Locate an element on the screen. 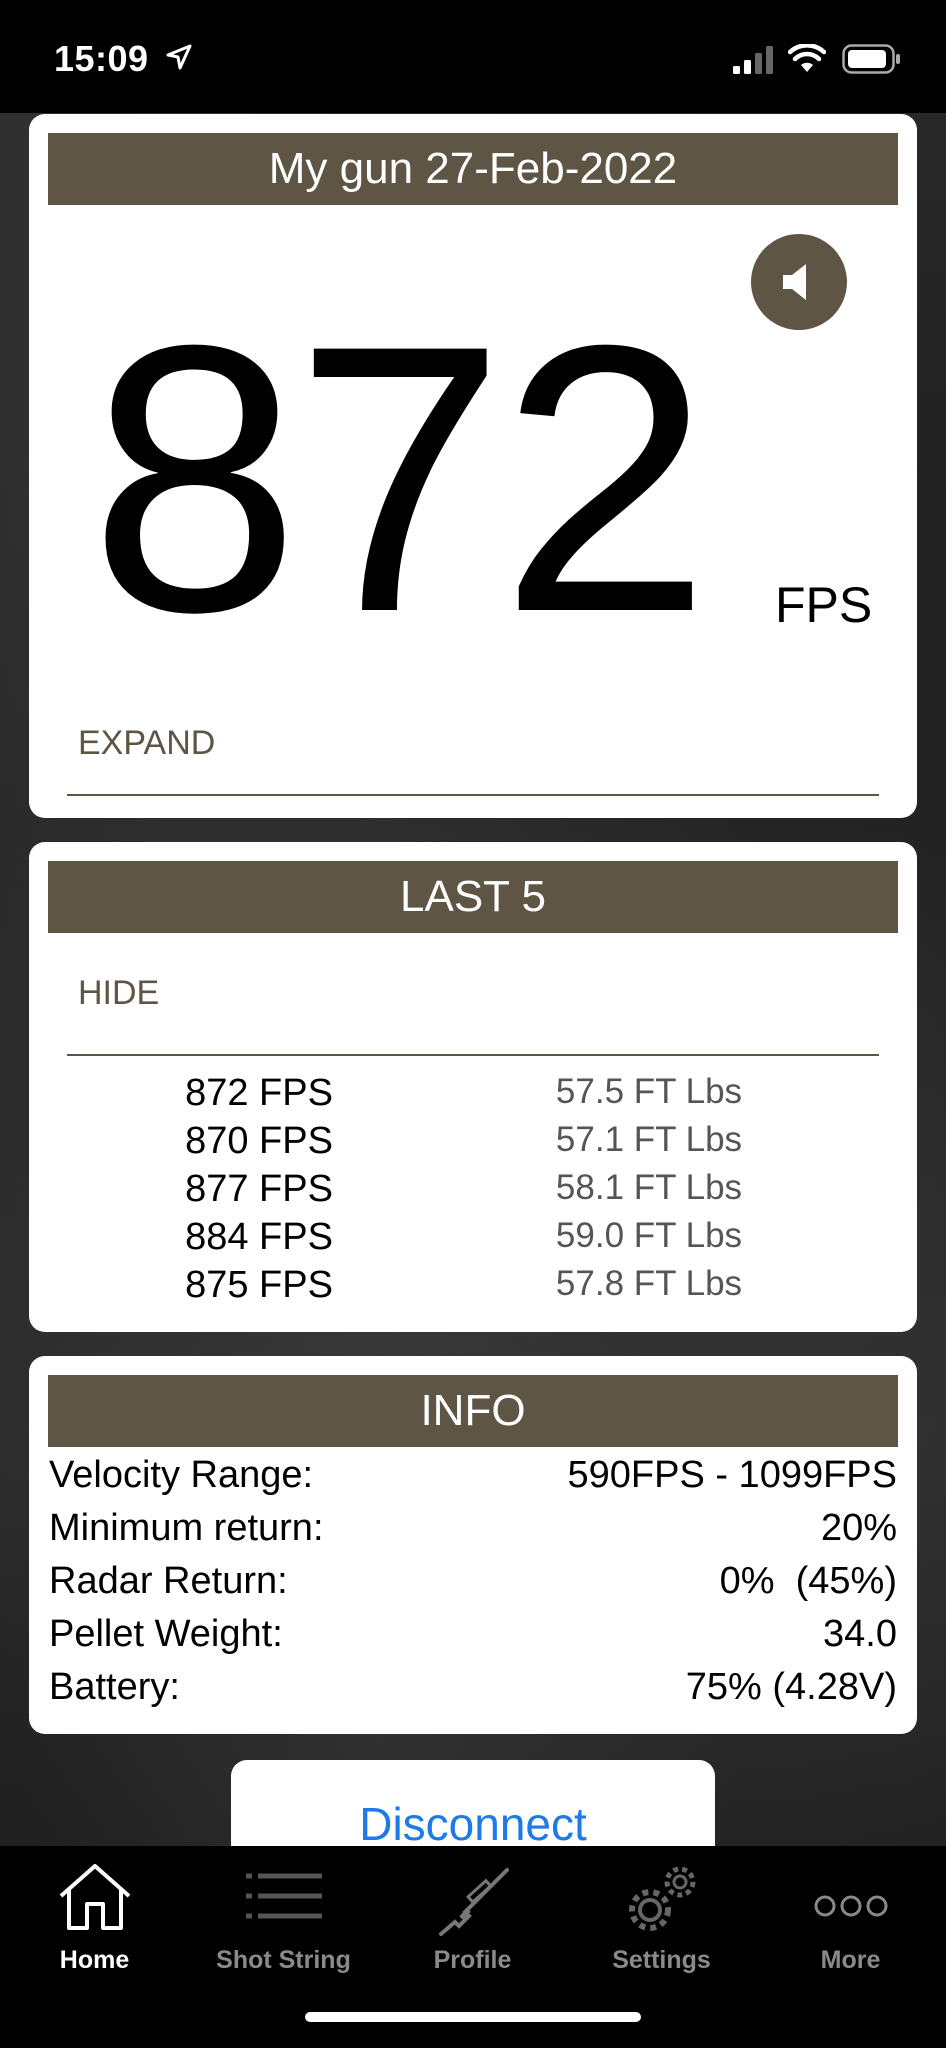  tab-label: Home is located at coordinates (94, 1960).